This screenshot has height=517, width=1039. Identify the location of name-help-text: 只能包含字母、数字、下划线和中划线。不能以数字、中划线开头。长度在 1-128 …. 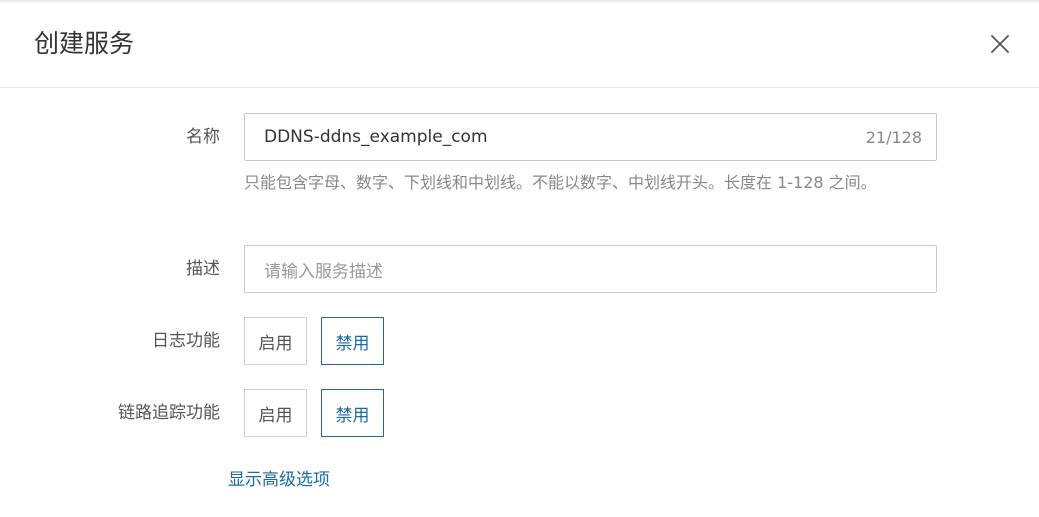
(560, 182).